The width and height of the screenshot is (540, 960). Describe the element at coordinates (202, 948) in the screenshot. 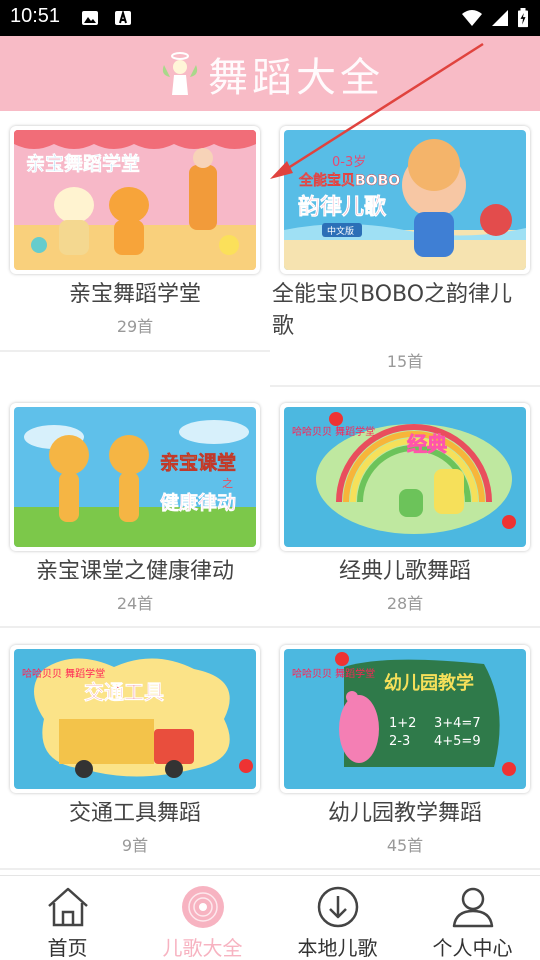

I see `nav-label: 儿歌大全` at that location.